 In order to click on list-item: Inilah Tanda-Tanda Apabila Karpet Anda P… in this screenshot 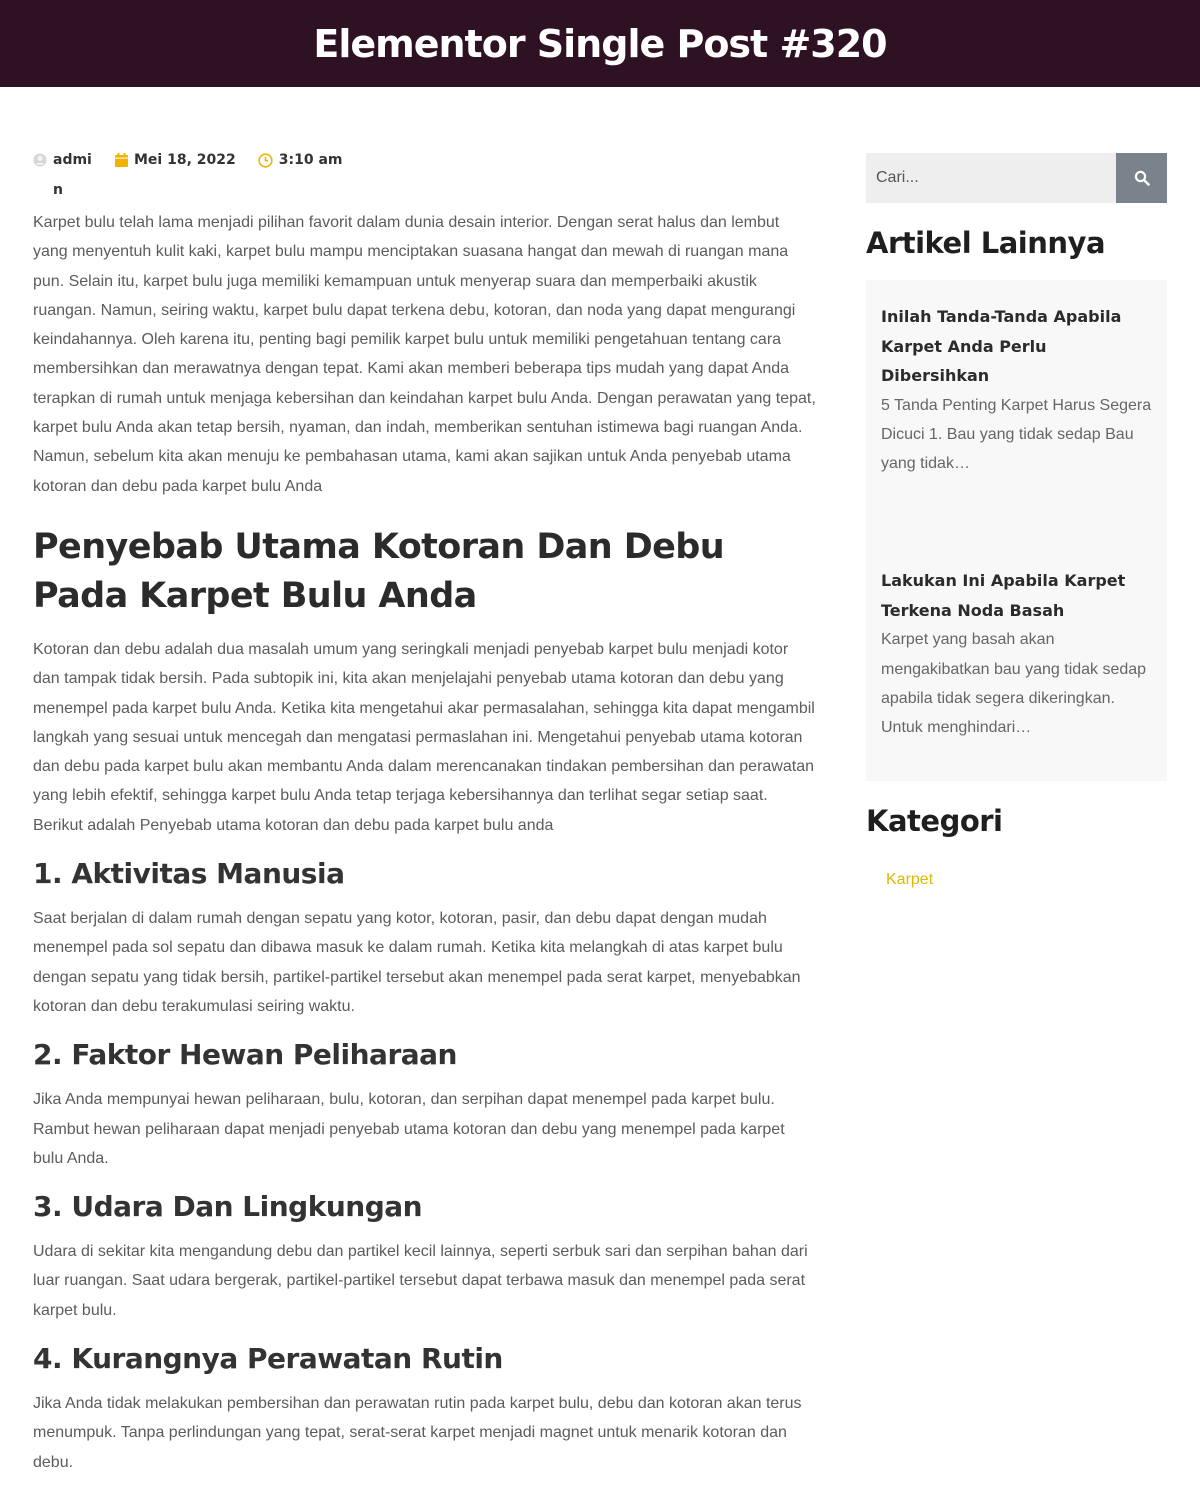, I will do `click(1016, 390)`.